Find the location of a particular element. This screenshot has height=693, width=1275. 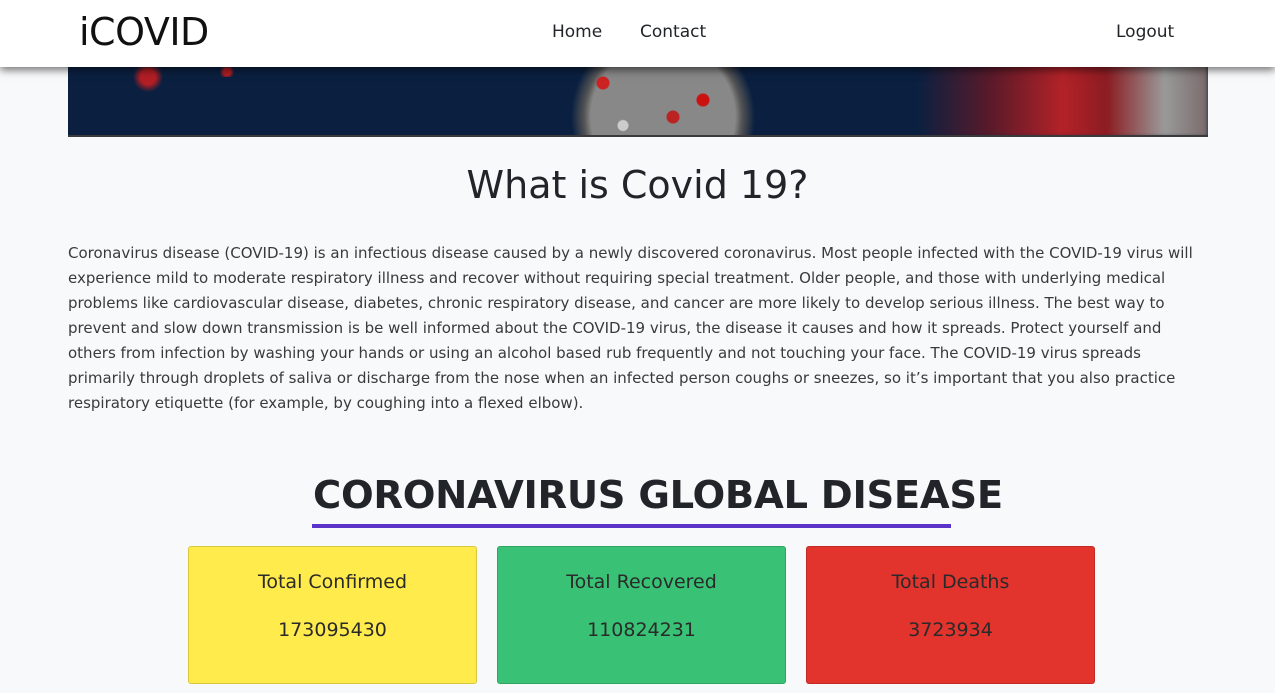

logout-link: Logout is located at coordinates (1145, 32).